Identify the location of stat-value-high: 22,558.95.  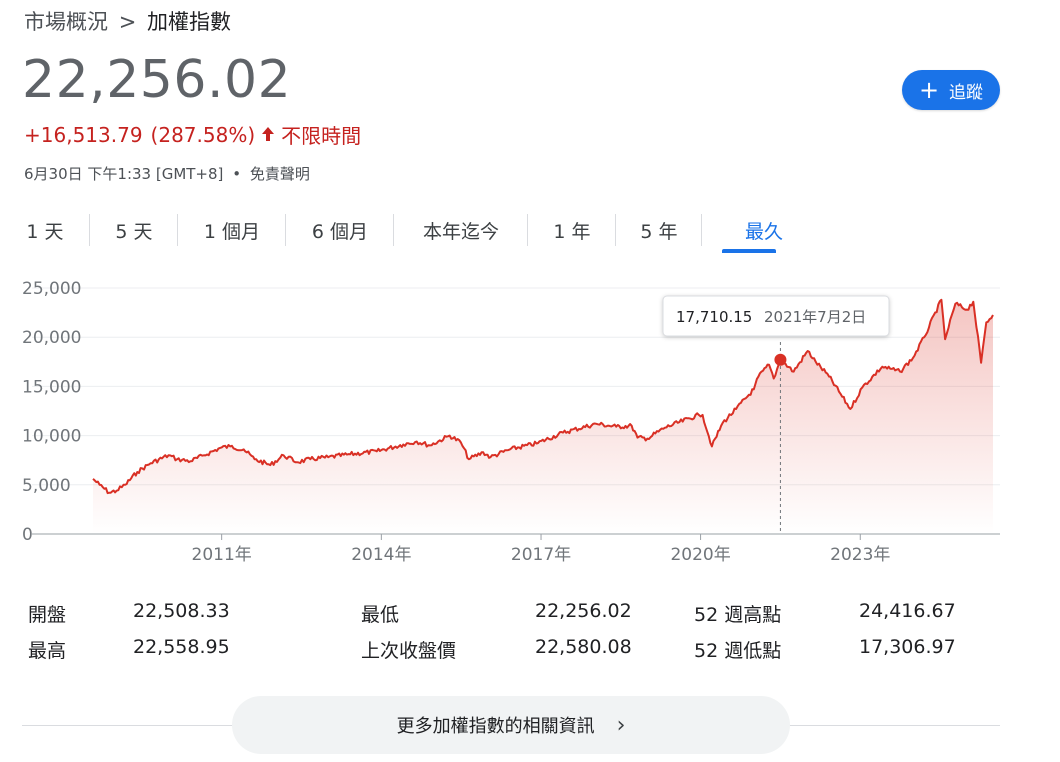
(181, 647).